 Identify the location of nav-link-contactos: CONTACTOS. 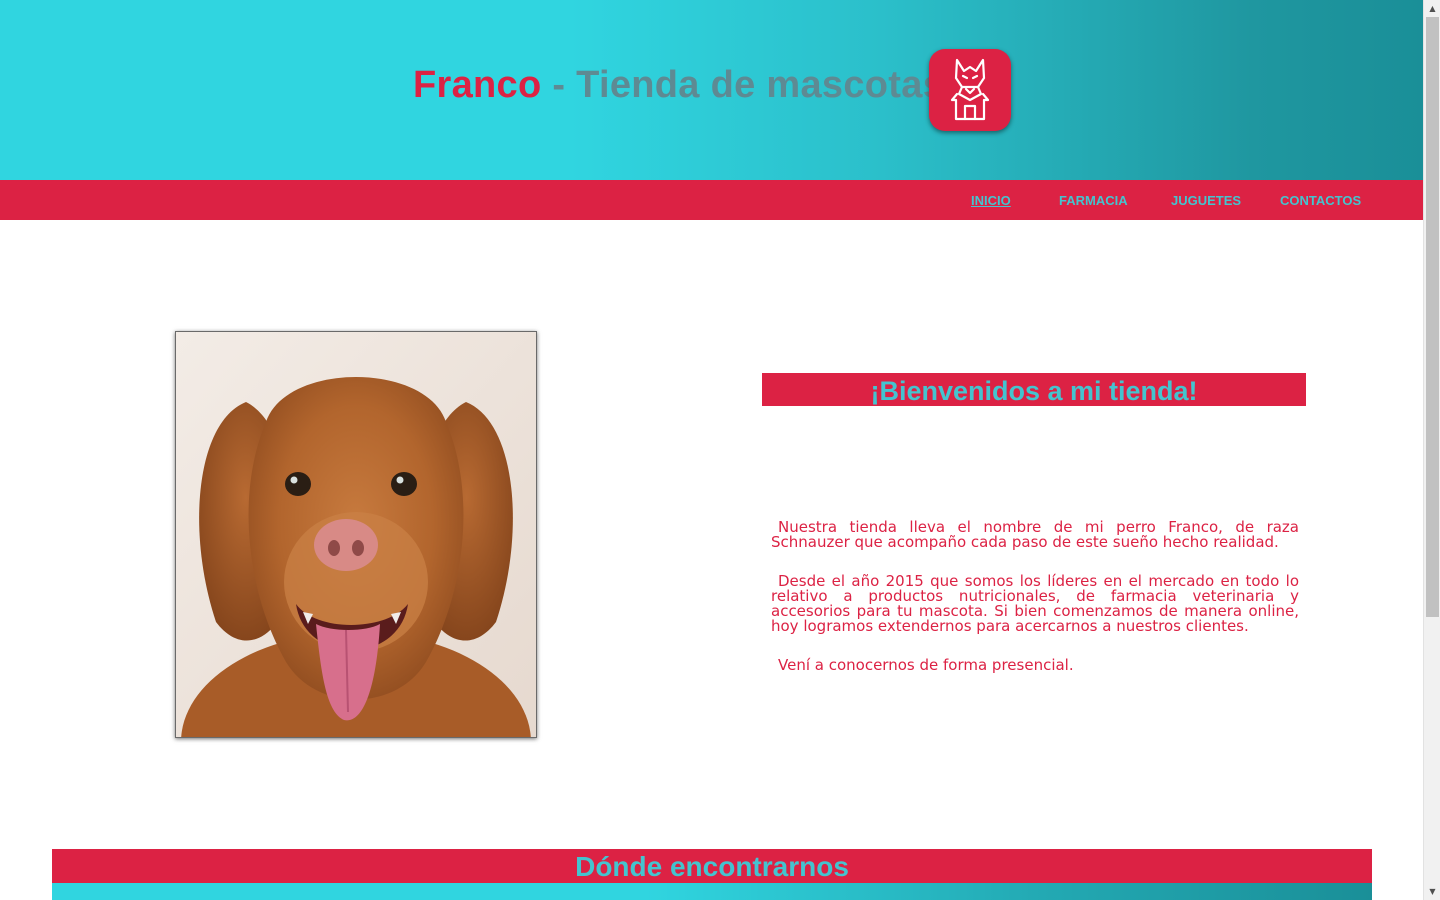
(1320, 200).